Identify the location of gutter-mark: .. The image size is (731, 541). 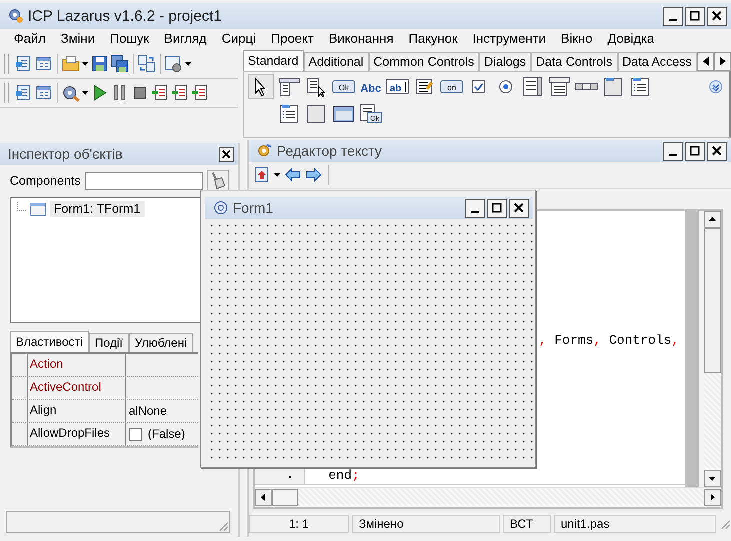
(290, 474).